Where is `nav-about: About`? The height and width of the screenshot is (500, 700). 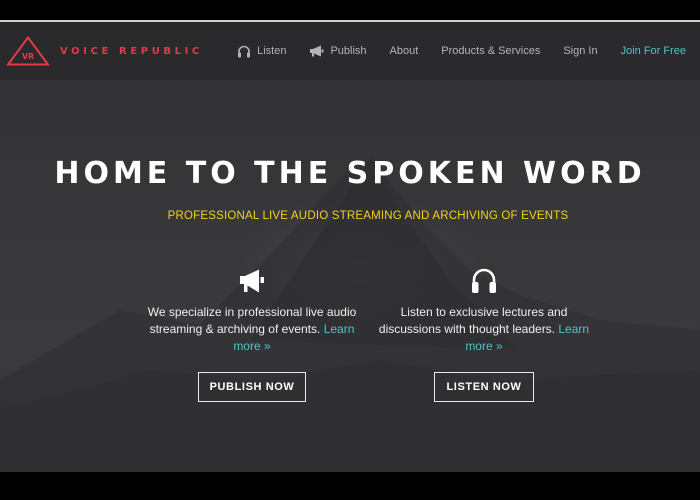 nav-about: About is located at coordinates (404, 51).